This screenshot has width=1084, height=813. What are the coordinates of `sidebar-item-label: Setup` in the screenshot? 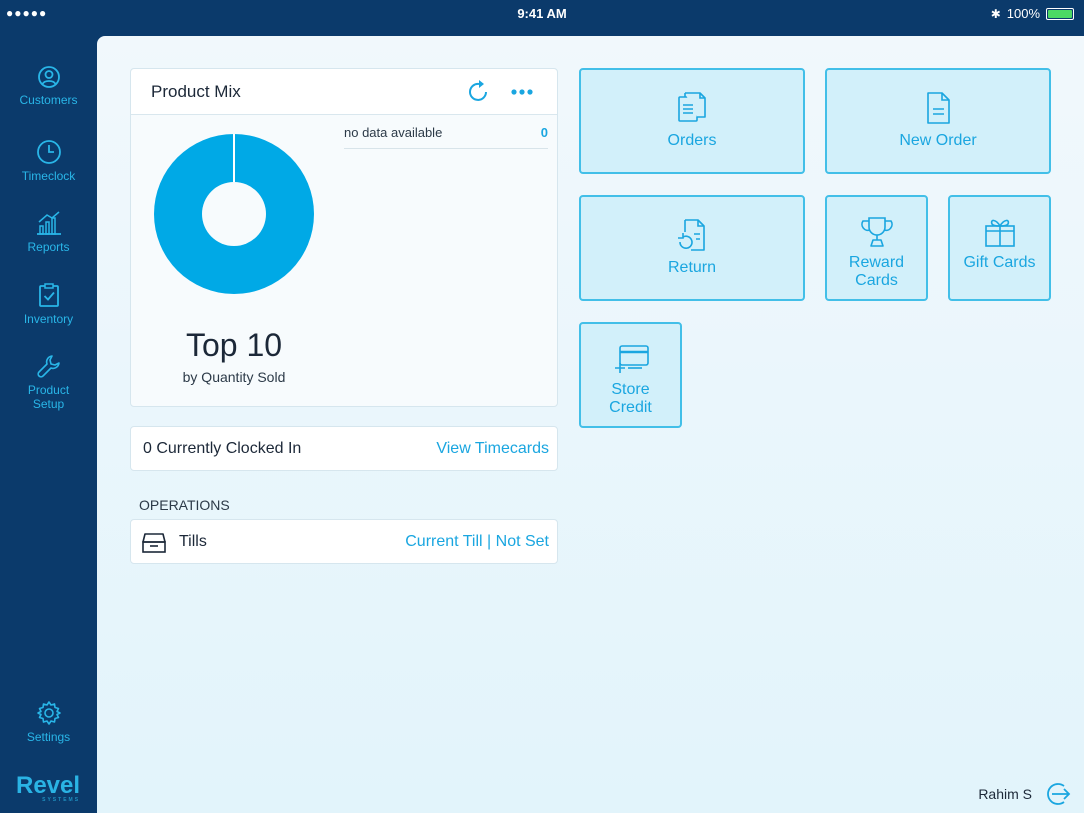 It's located at (48, 404).